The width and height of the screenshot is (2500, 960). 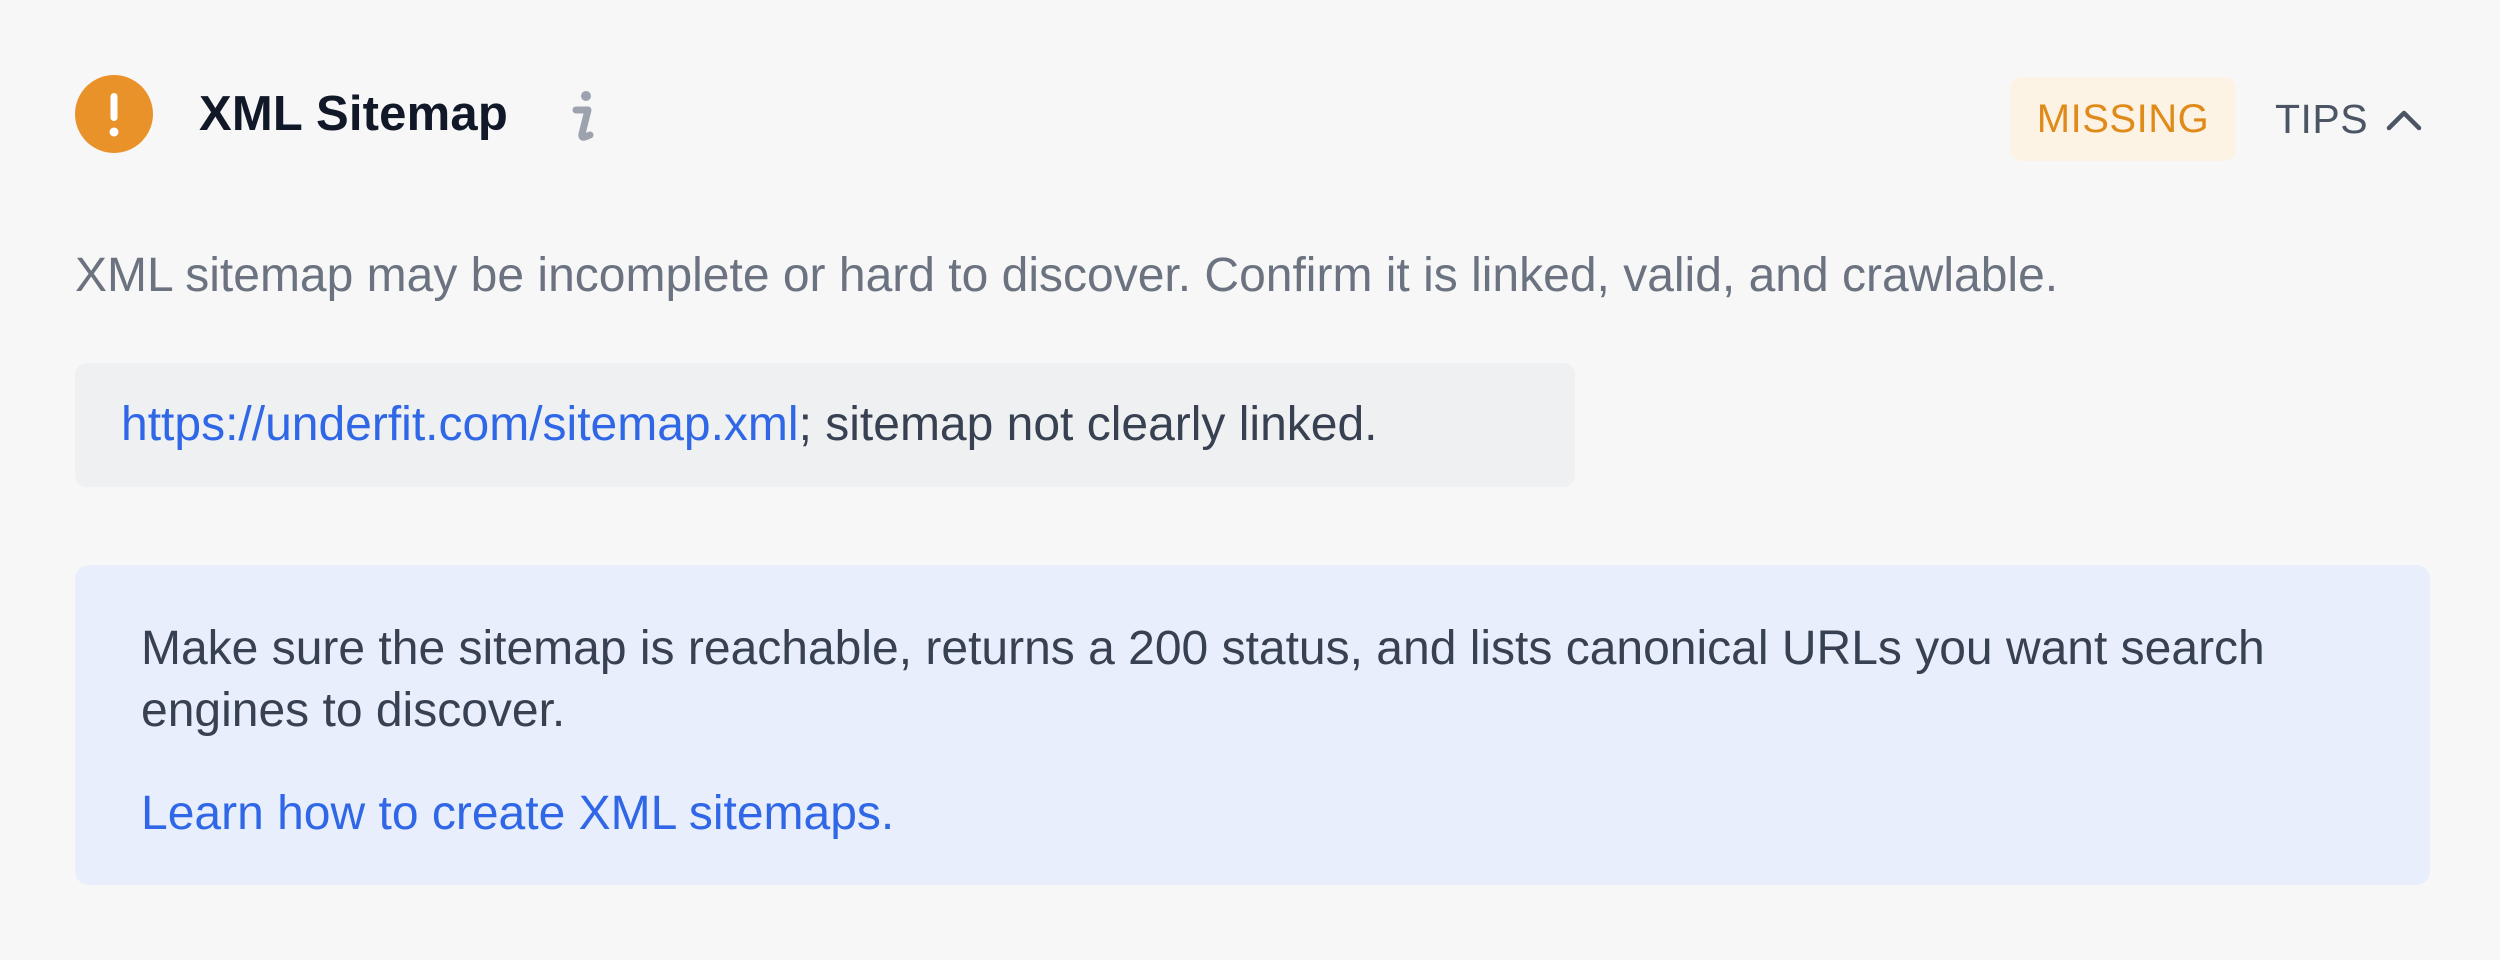 What do you see at coordinates (460, 424) in the screenshot?
I see `sitemap-url-link: https://underfit.com/sitemap.xml` at bounding box center [460, 424].